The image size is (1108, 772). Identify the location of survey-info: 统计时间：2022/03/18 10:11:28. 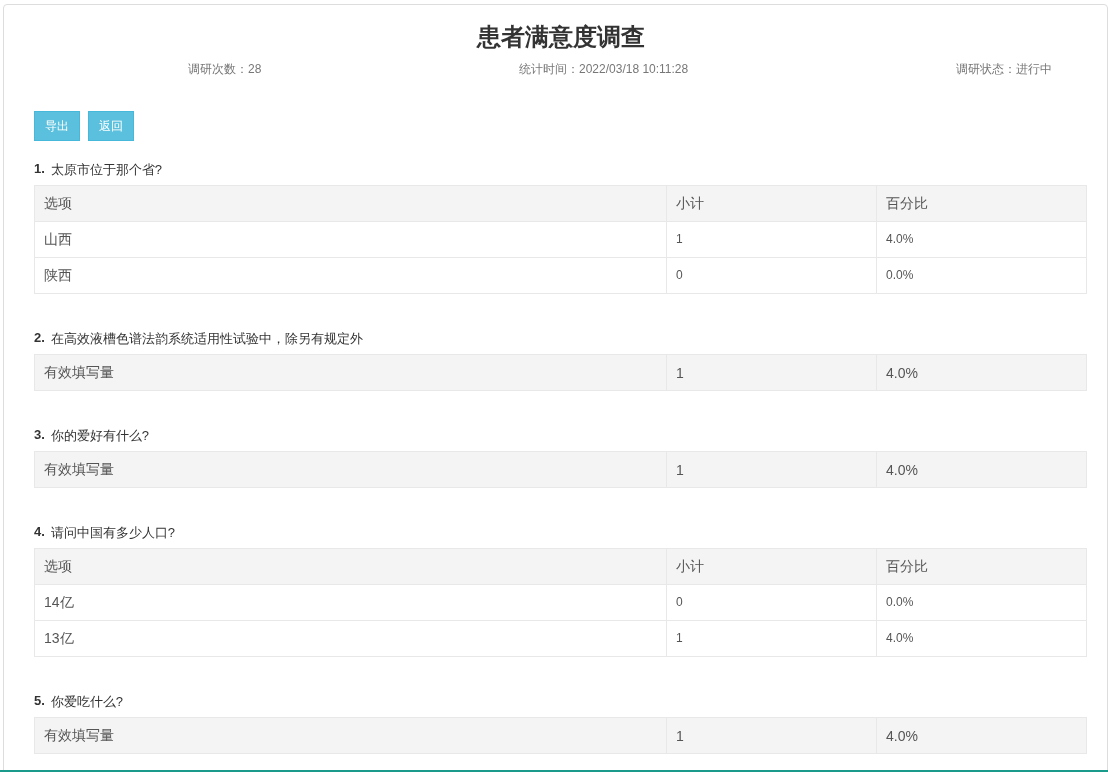
(604, 69).